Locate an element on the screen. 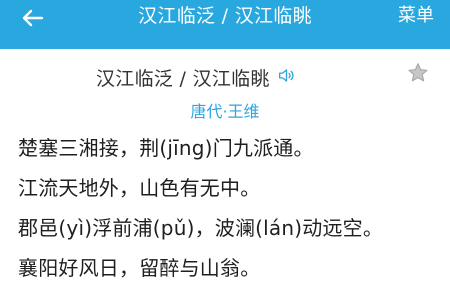 The height and width of the screenshot is (289, 450). menu-button: 菜单 is located at coordinates (416, 16).